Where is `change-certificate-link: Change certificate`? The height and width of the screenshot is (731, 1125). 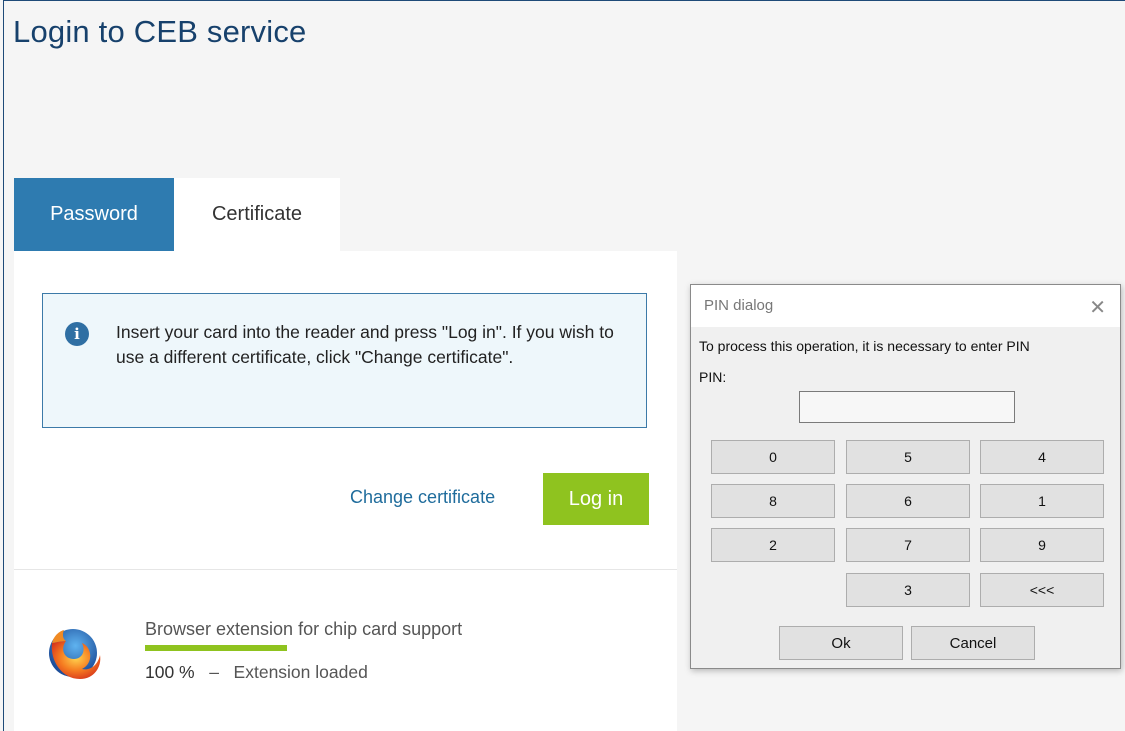 change-certificate-link: Change certificate is located at coordinates (422, 497).